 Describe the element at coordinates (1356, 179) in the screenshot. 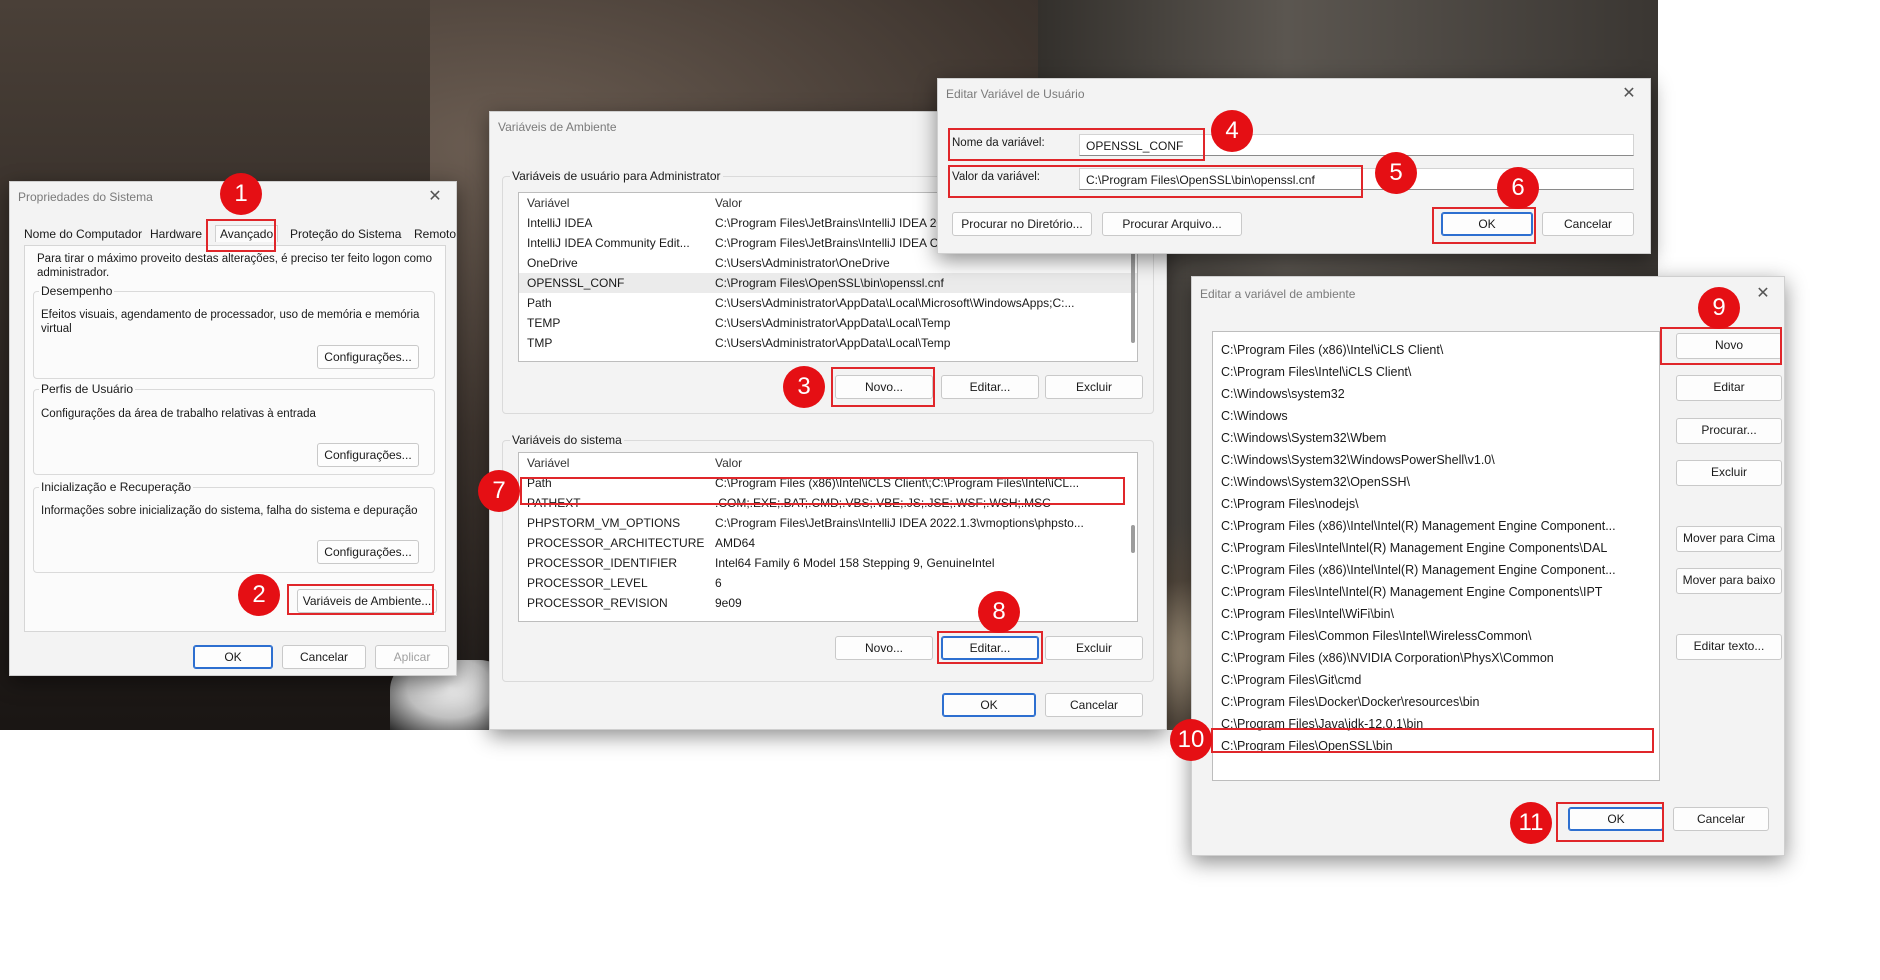

I see `variable-value-input: C:\Program Files\OpenSSL\bin\openssl.cnf` at that location.